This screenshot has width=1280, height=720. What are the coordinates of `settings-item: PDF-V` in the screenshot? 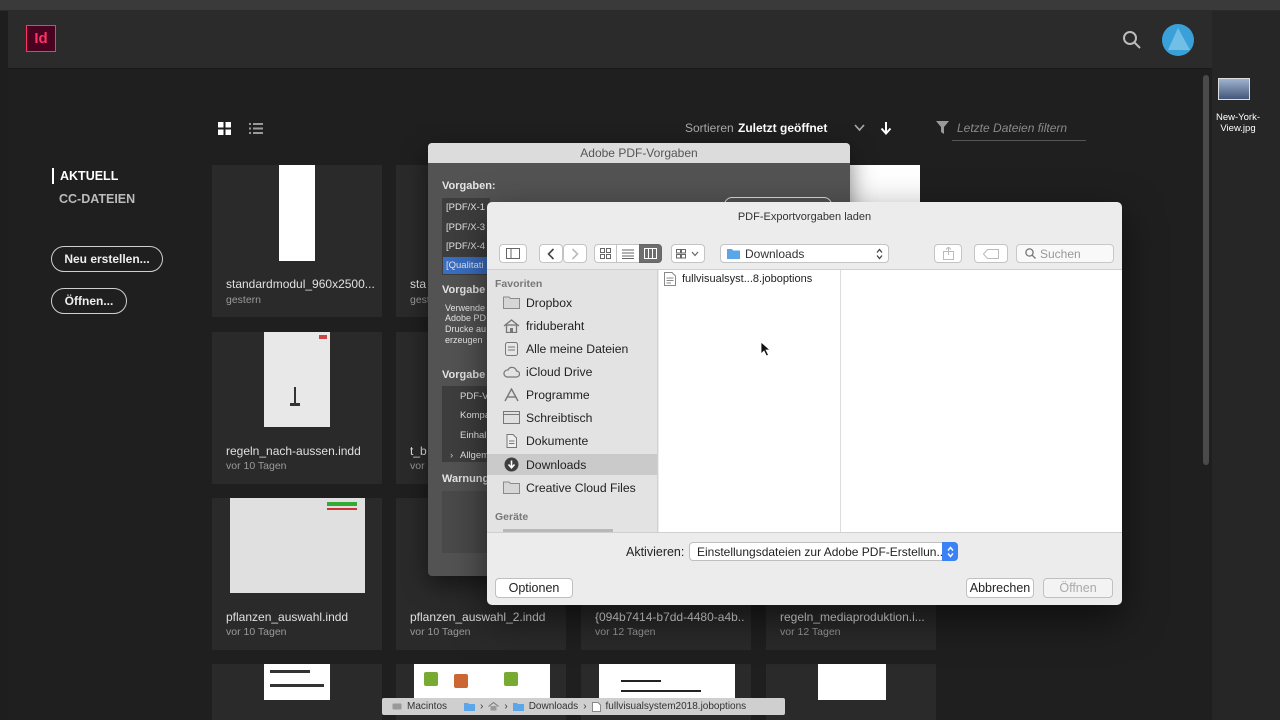 It's located at (474, 396).